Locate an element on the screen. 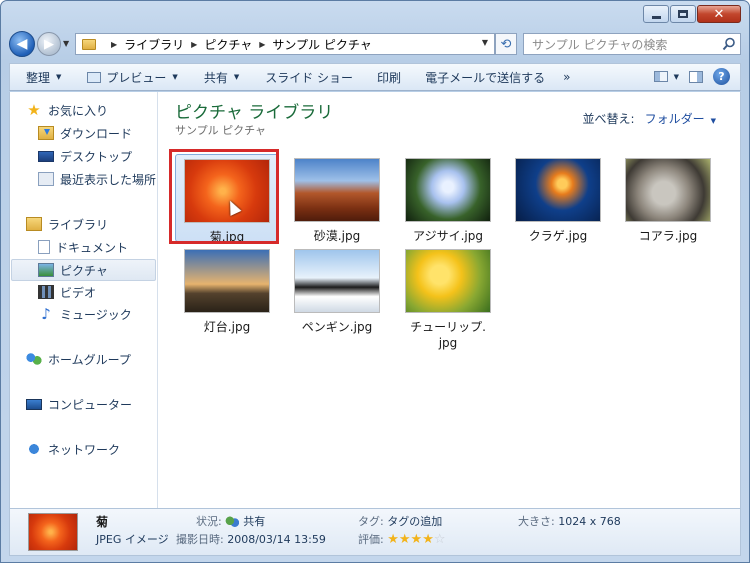  sidebar-item-desktop: デスクトップ is located at coordinates (85, 156).